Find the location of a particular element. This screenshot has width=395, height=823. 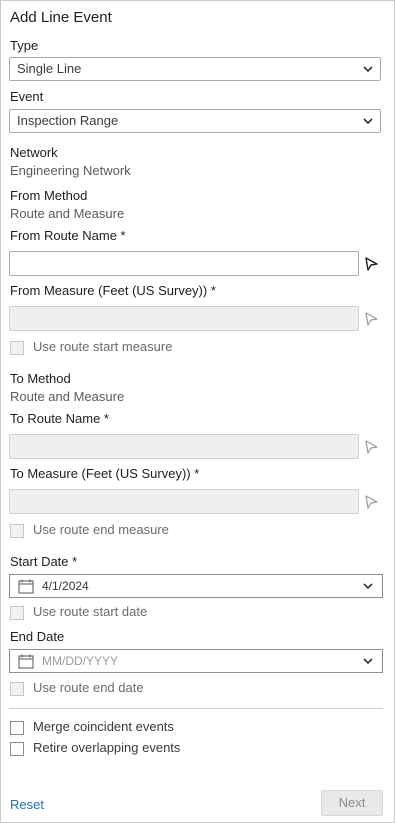

type-select-value: Single Line is located at coordinates (49, 68).